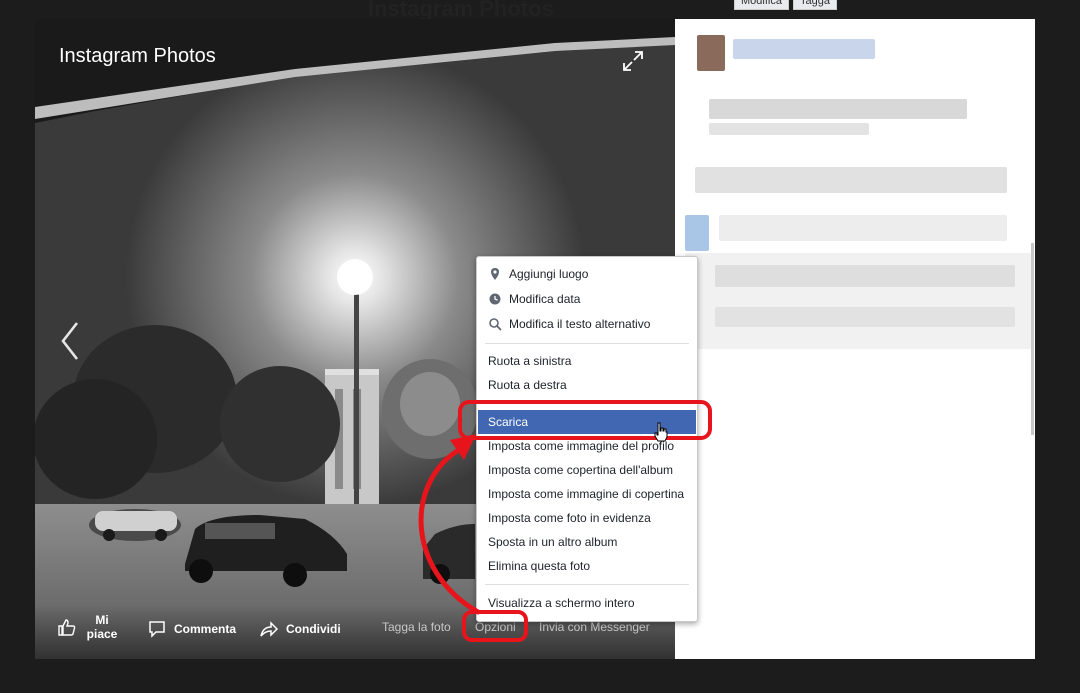 The width and height of the screenshot is (1080, 693). What do you see at coordinates (269, 629) in the screenshot?
I see `share-icon` at bounding box center [269, 629].